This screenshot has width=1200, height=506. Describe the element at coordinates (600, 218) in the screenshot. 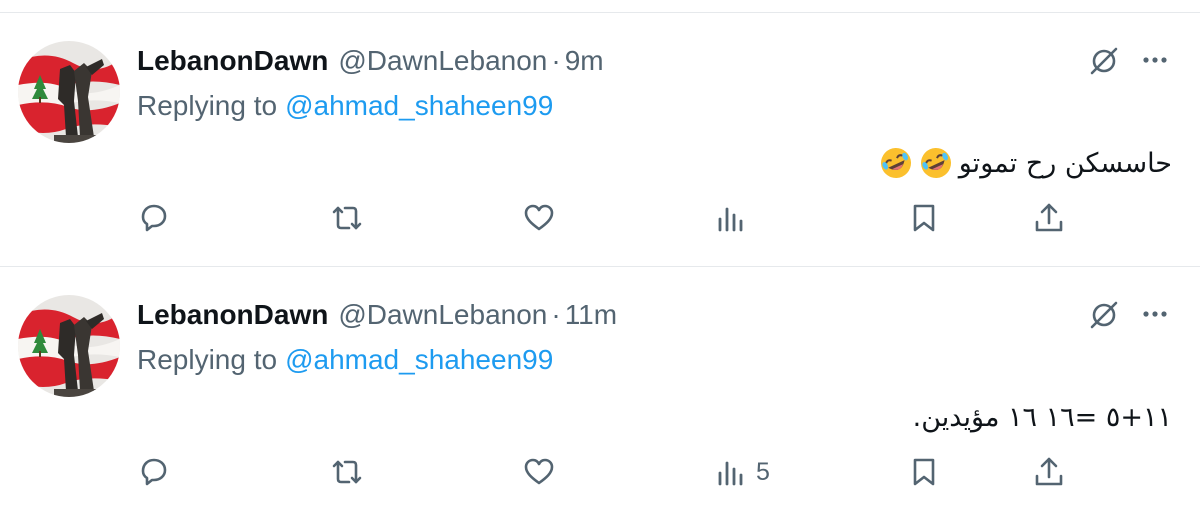

I see `tweet-actions` at that location.